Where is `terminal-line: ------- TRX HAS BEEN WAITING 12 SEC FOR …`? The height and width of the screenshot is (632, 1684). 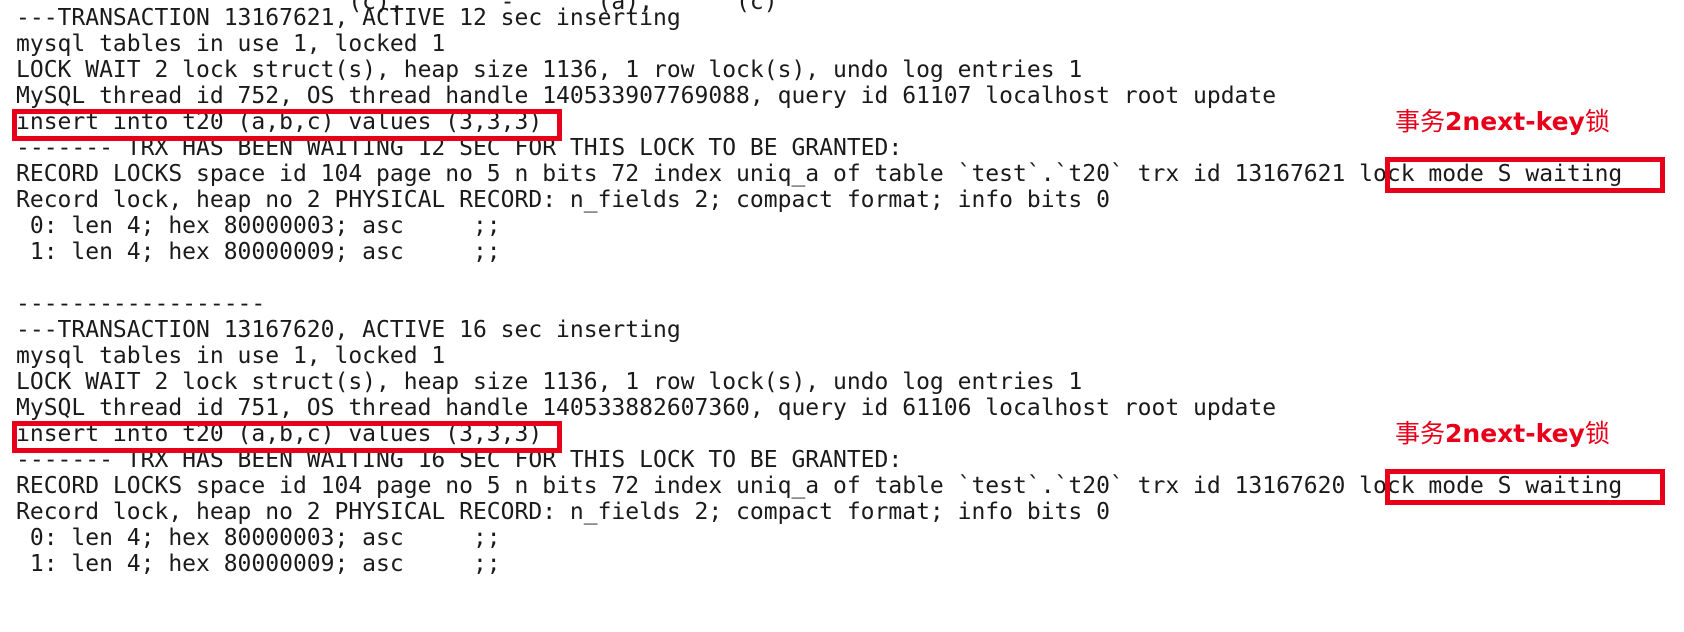
terminal-line: ------- TRX HAS BEEN WAITING 12 SEC FOR … is located at coordinates (459, 148).